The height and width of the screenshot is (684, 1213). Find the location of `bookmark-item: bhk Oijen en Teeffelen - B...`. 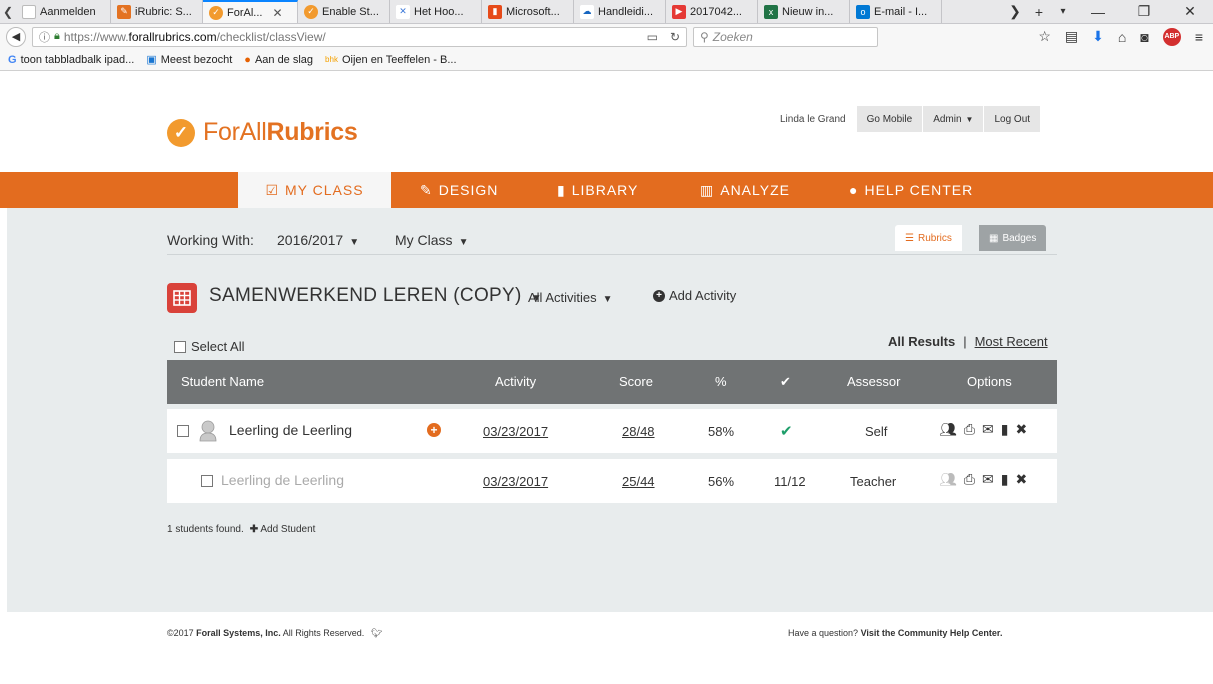

bookmark-item: bhk Oijen en Teeffelen - B... is located at coordinates (390, 60).